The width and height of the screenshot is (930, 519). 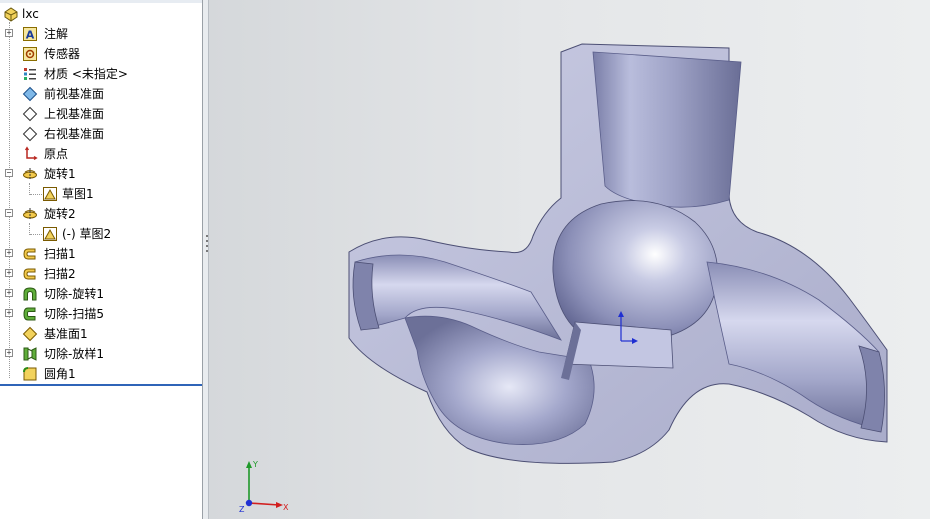 What do you see at coordinates (74, 114) in the screenshot?
I see `tree-item-label: 上视基准面` at bounding box center [74, 114].